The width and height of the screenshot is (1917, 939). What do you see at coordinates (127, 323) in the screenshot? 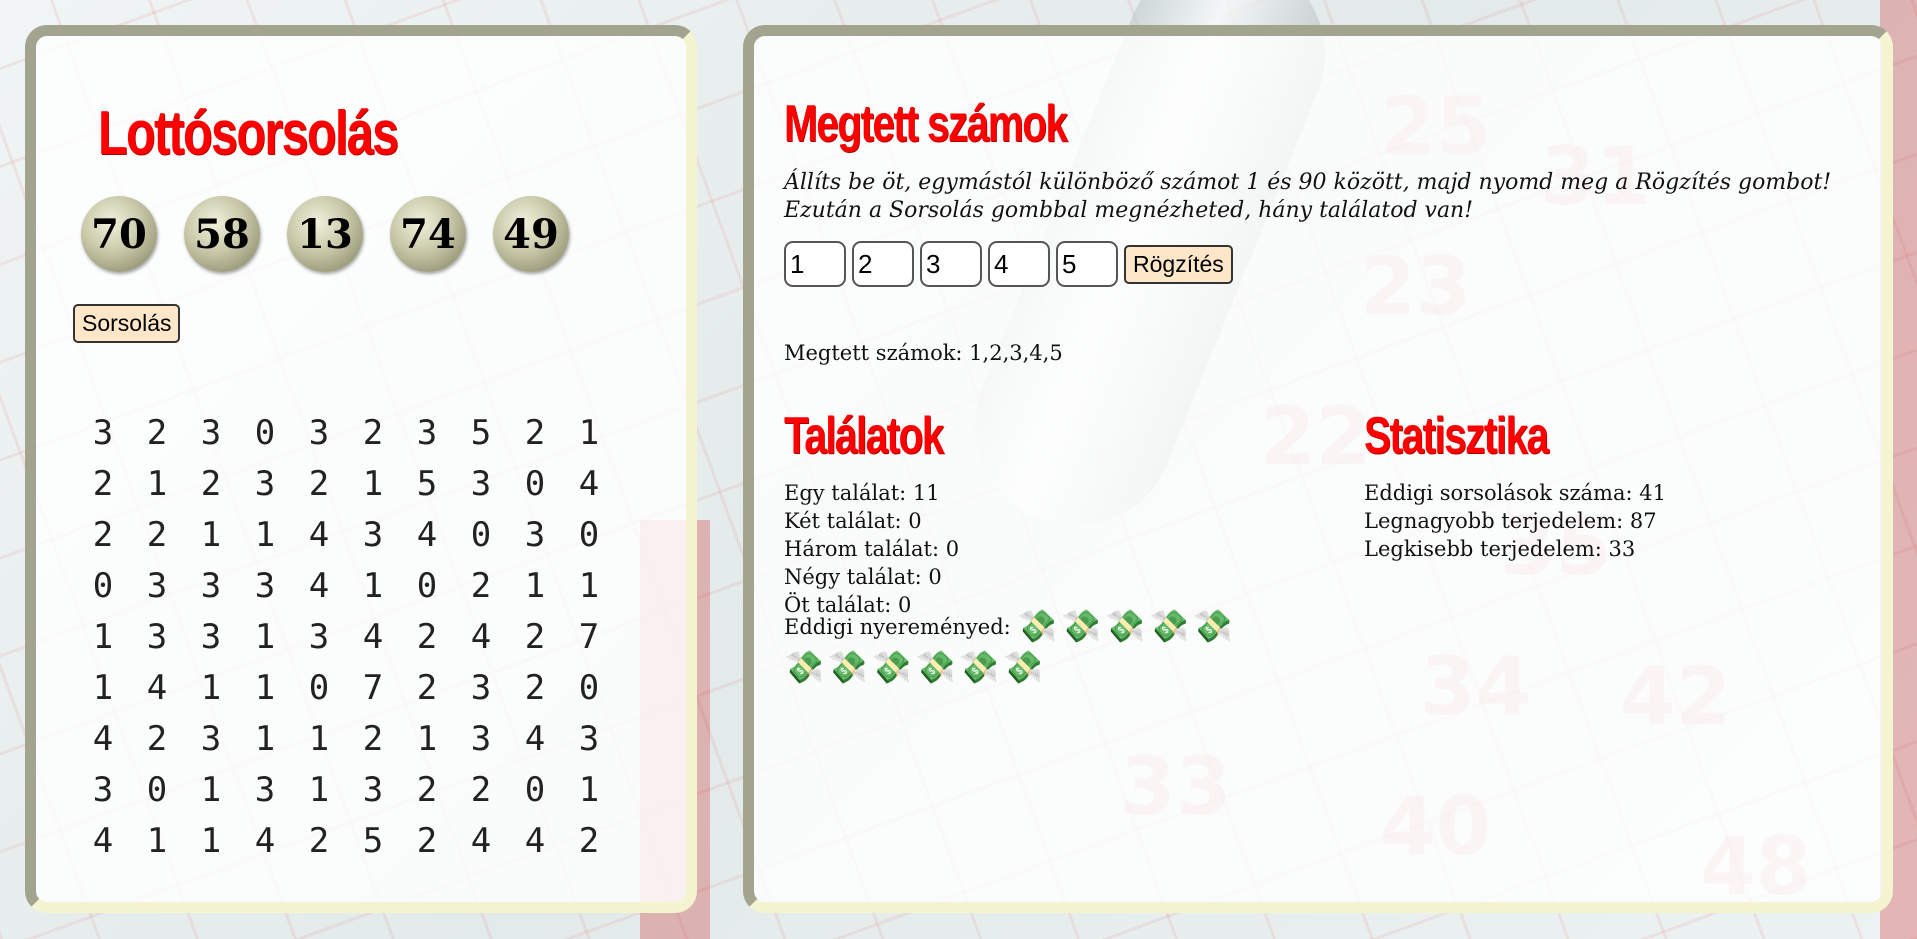
I see `draw-button: Sorsolás` at bounding box center [127, 323].